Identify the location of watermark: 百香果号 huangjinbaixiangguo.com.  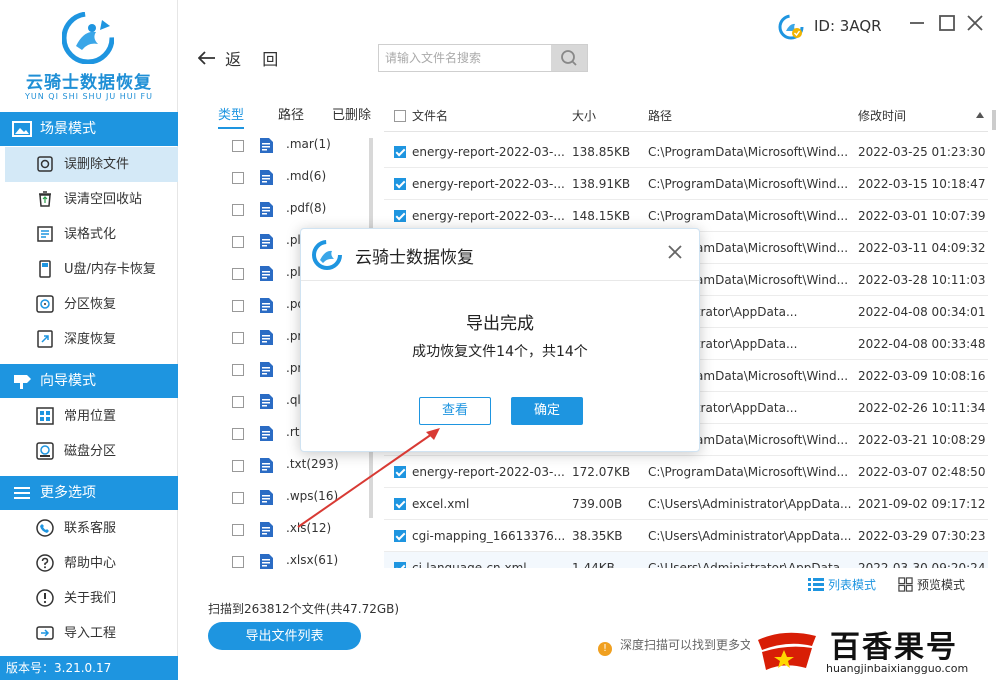
(875, 651).